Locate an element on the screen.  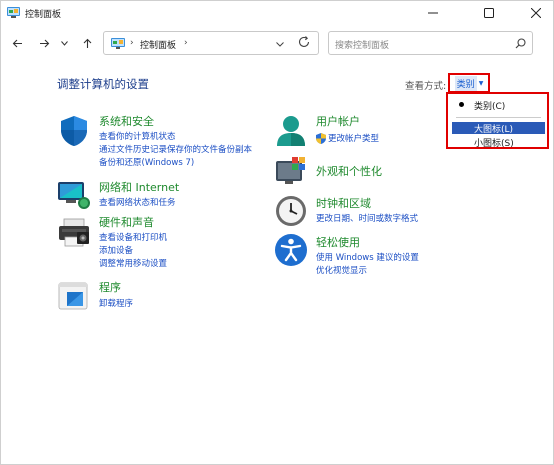
category-appearance: 外观和个性化 is located at coordinates (374, 174).